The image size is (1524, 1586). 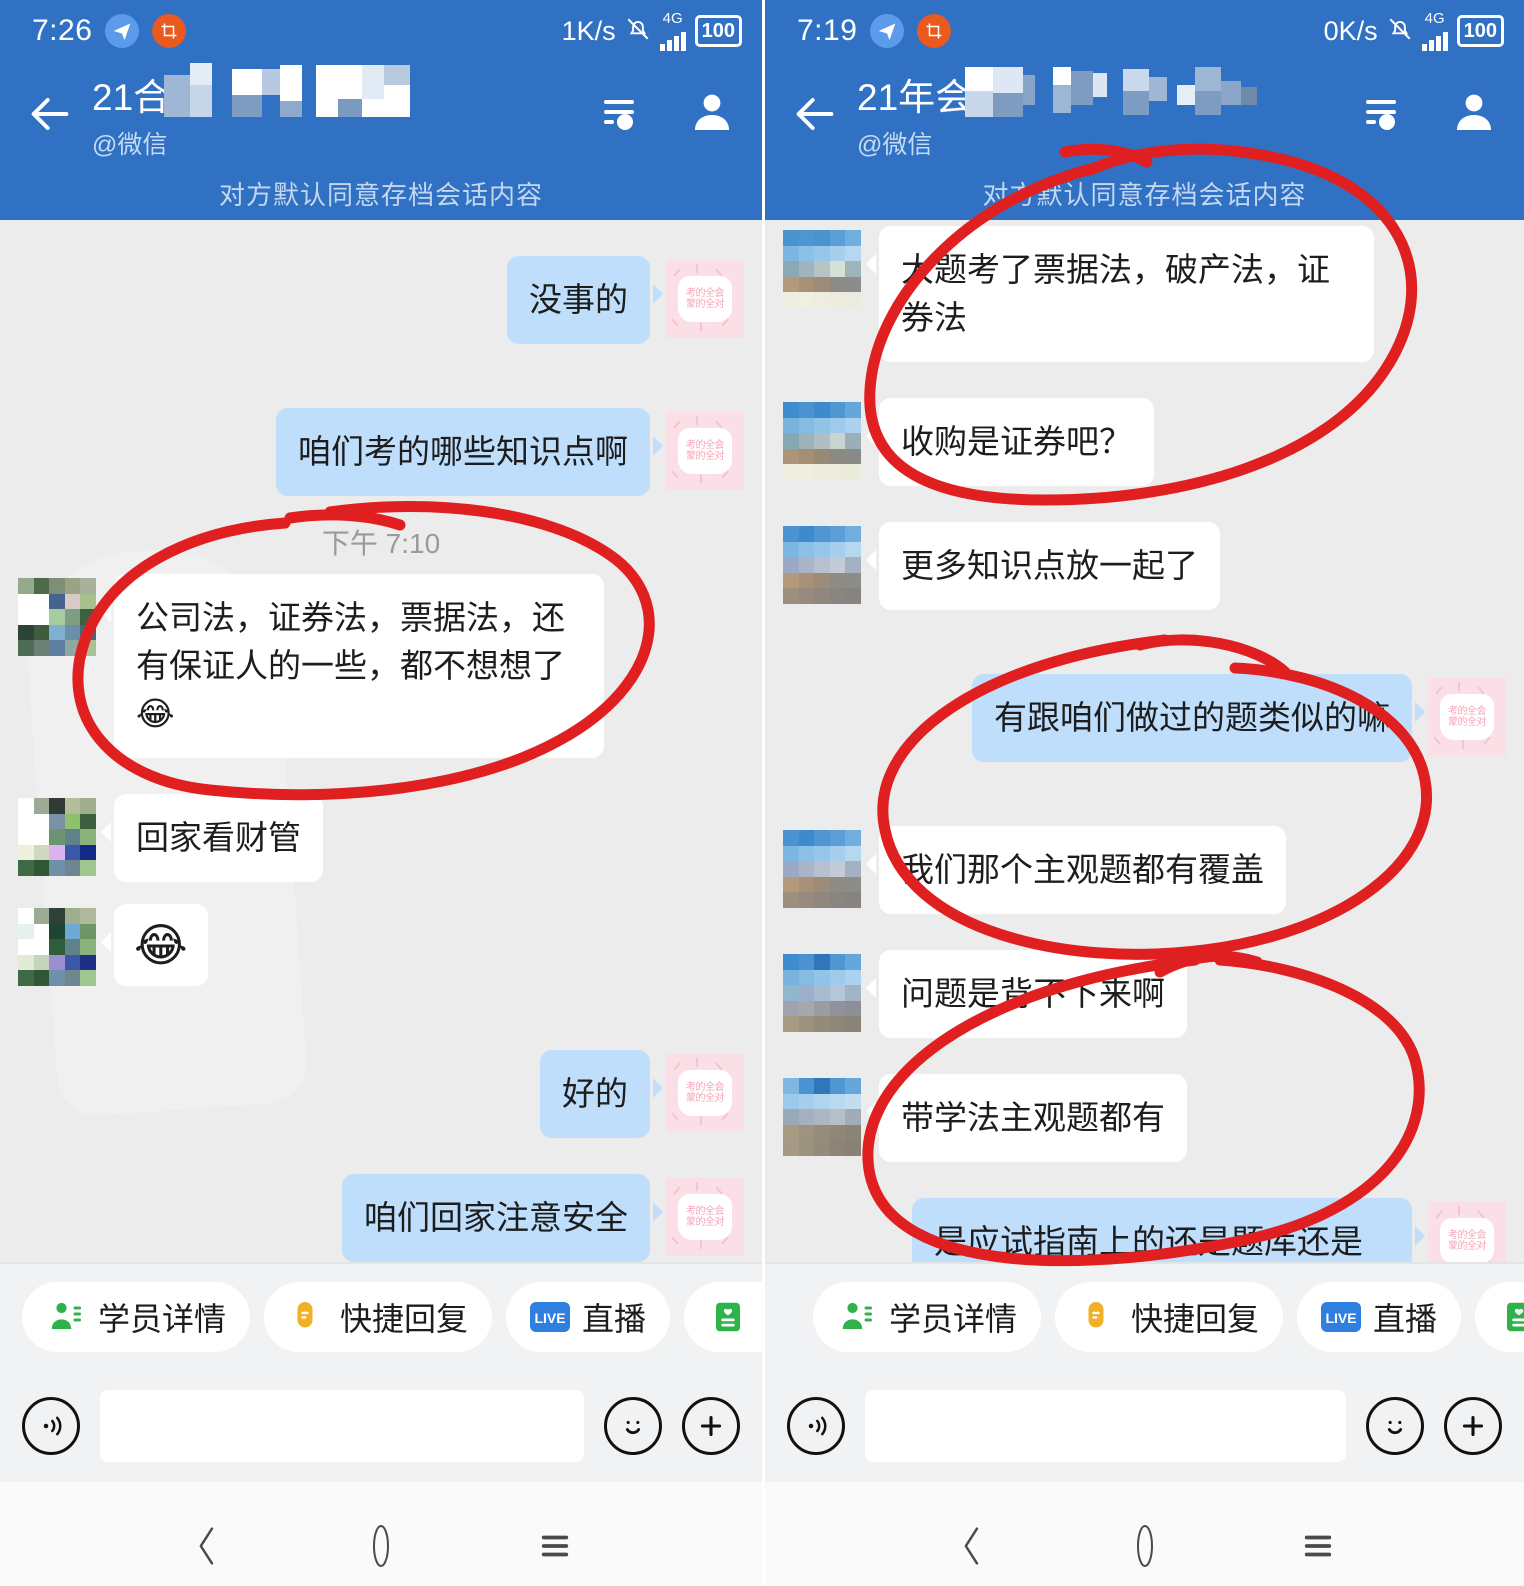 What do you see at coordinates (588, 30) in the screenshot?
I see `network-speed: 1K/s` at bounding box center [588, 30].